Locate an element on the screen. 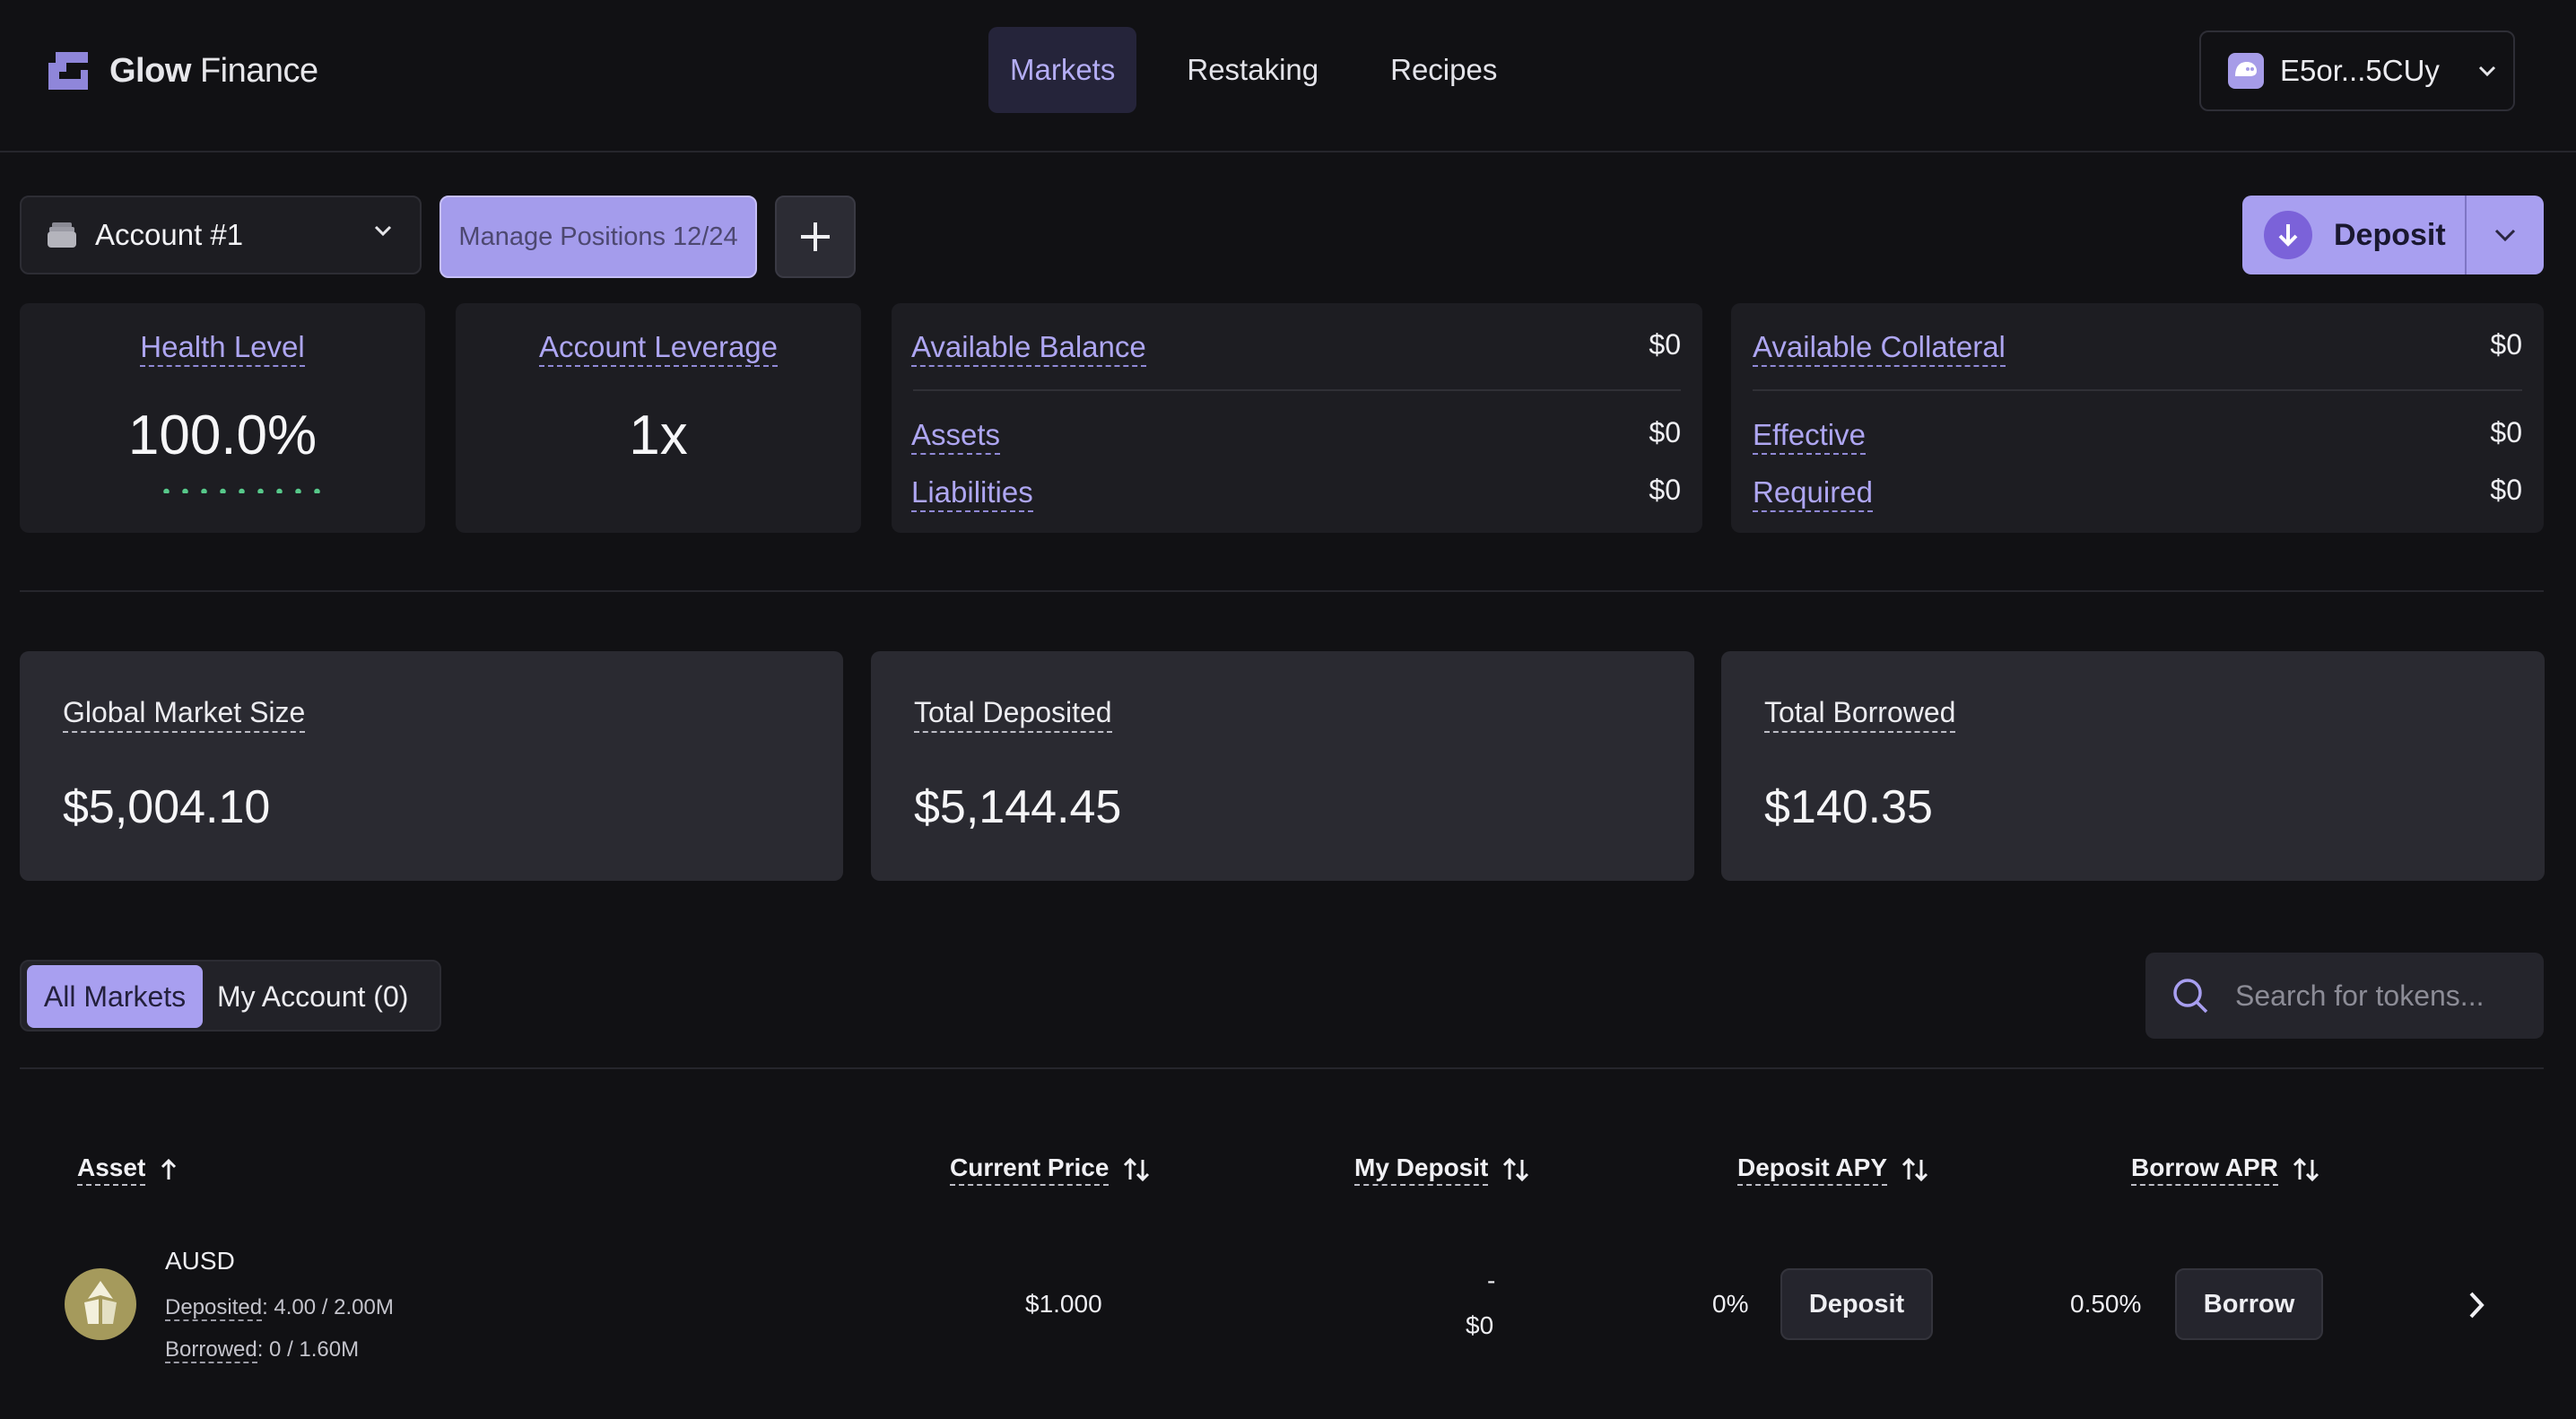 This screenshot has height=1419, width=2576. brand-logo: Glow Finance is located at coordinates (182, 70).